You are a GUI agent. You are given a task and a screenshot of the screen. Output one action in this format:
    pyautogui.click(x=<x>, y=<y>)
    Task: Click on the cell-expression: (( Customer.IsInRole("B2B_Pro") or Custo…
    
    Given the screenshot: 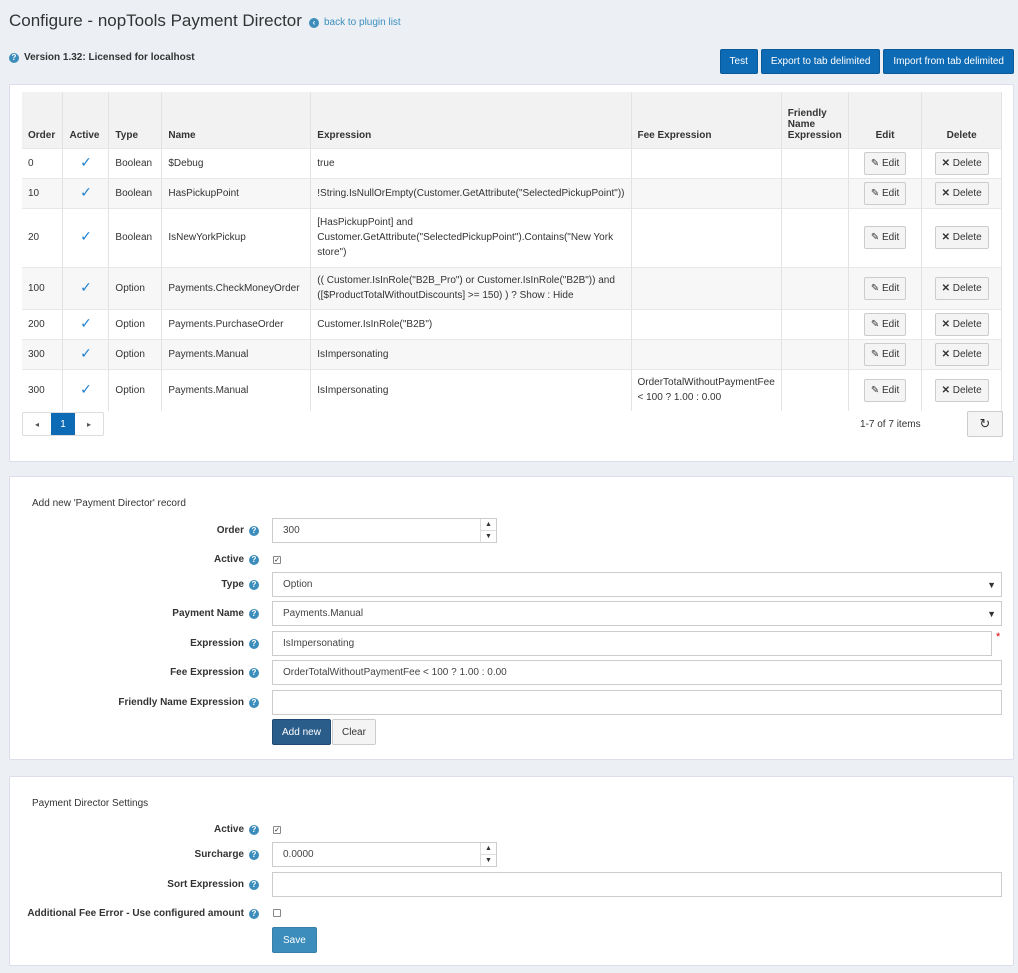 What is the action you would take?
    pyautogui.click(x=471, y=287)
    